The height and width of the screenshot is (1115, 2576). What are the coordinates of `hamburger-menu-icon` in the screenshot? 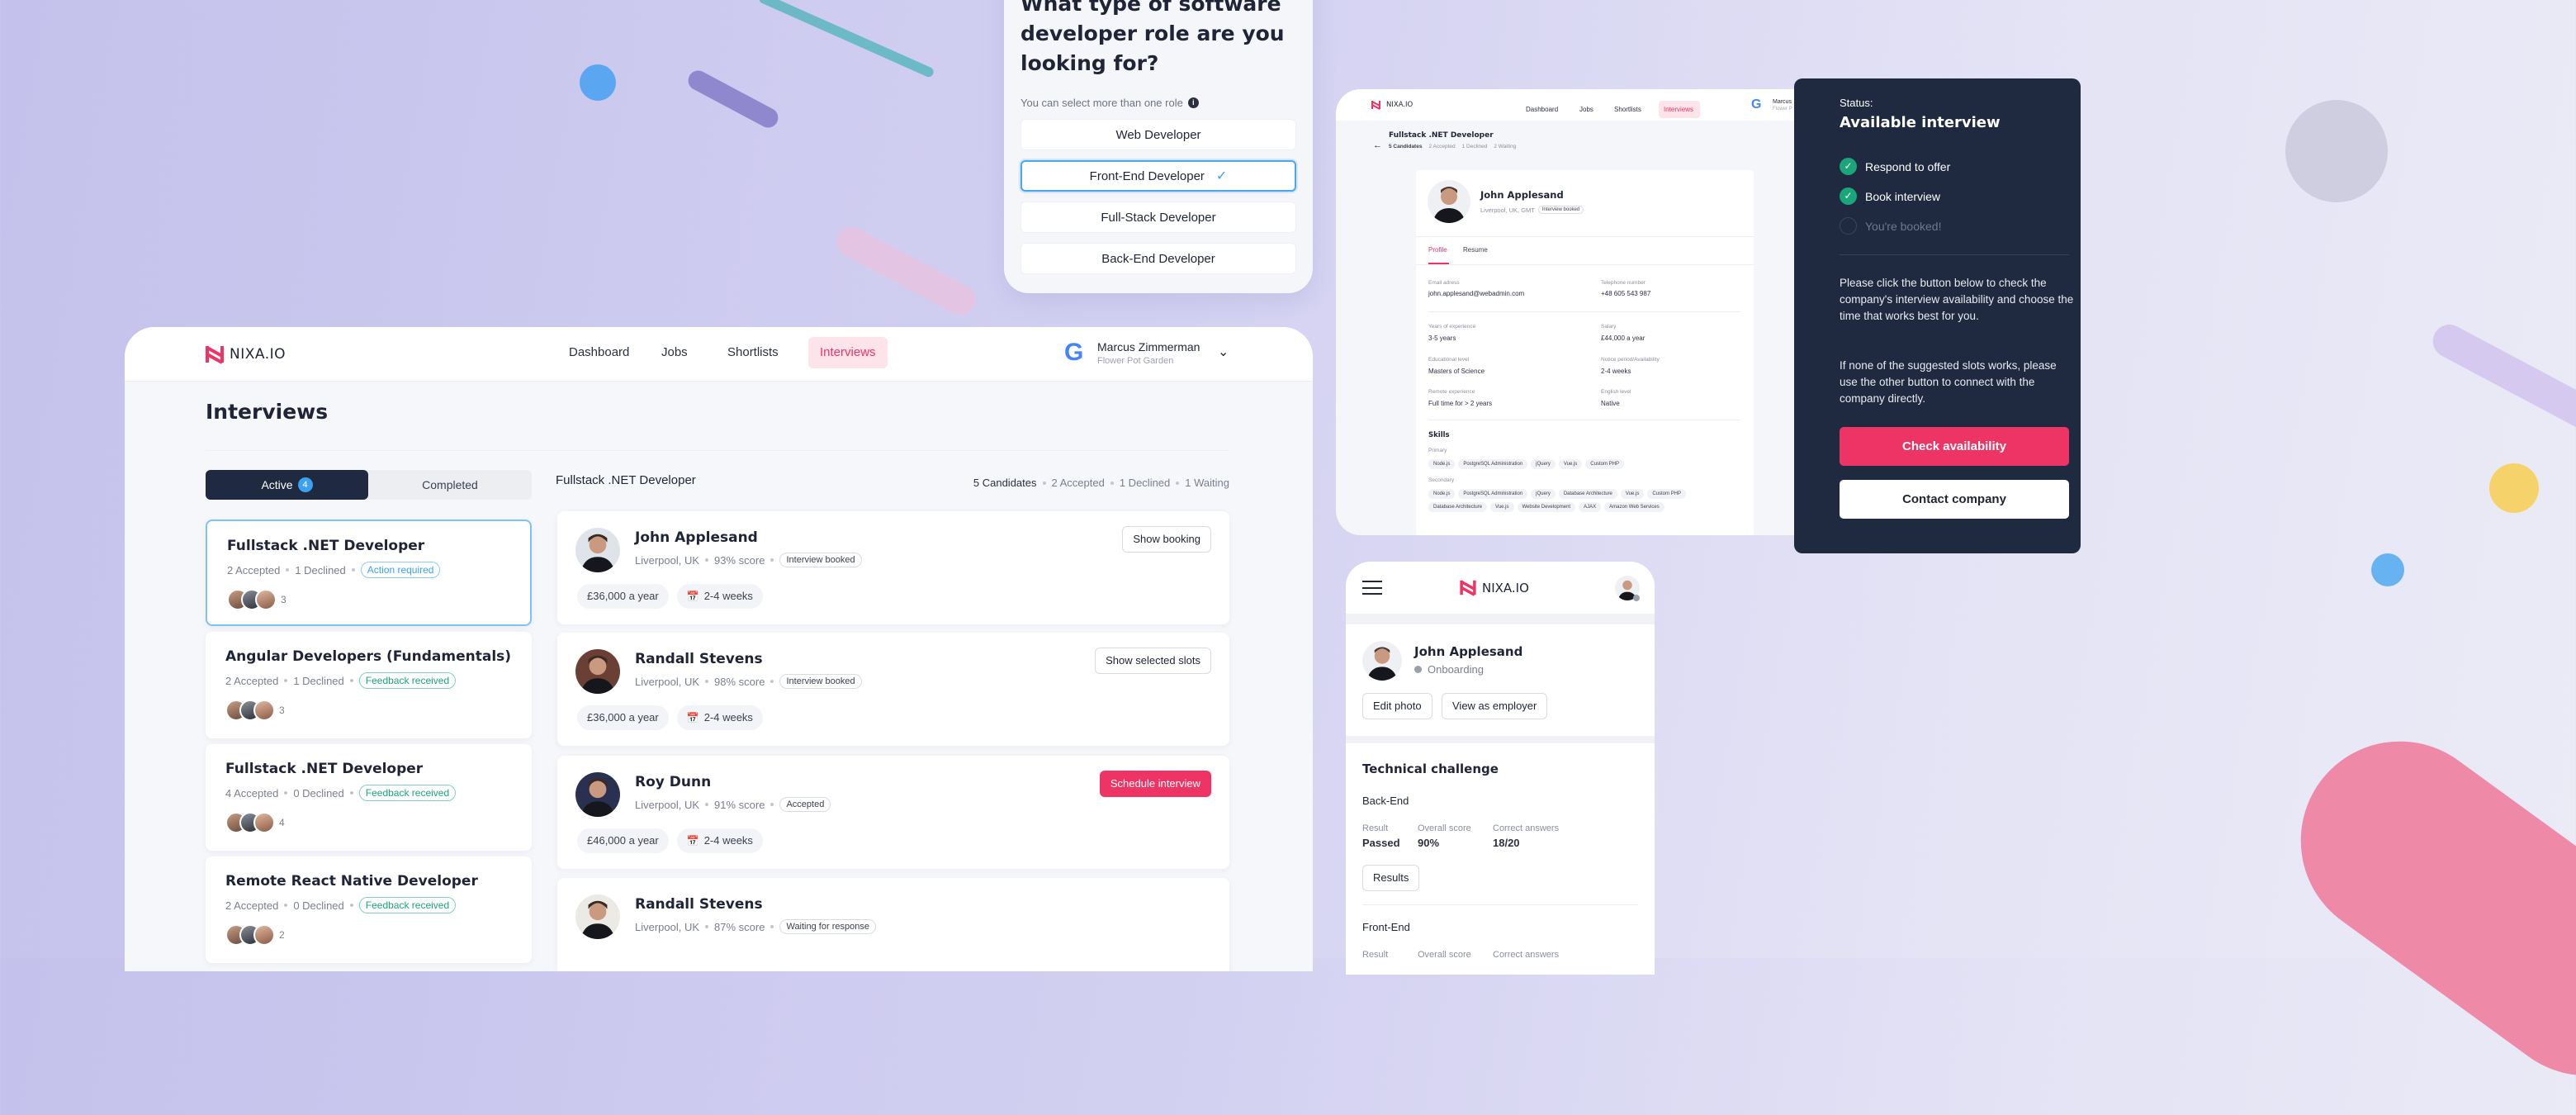 It's located at (1372, 588).